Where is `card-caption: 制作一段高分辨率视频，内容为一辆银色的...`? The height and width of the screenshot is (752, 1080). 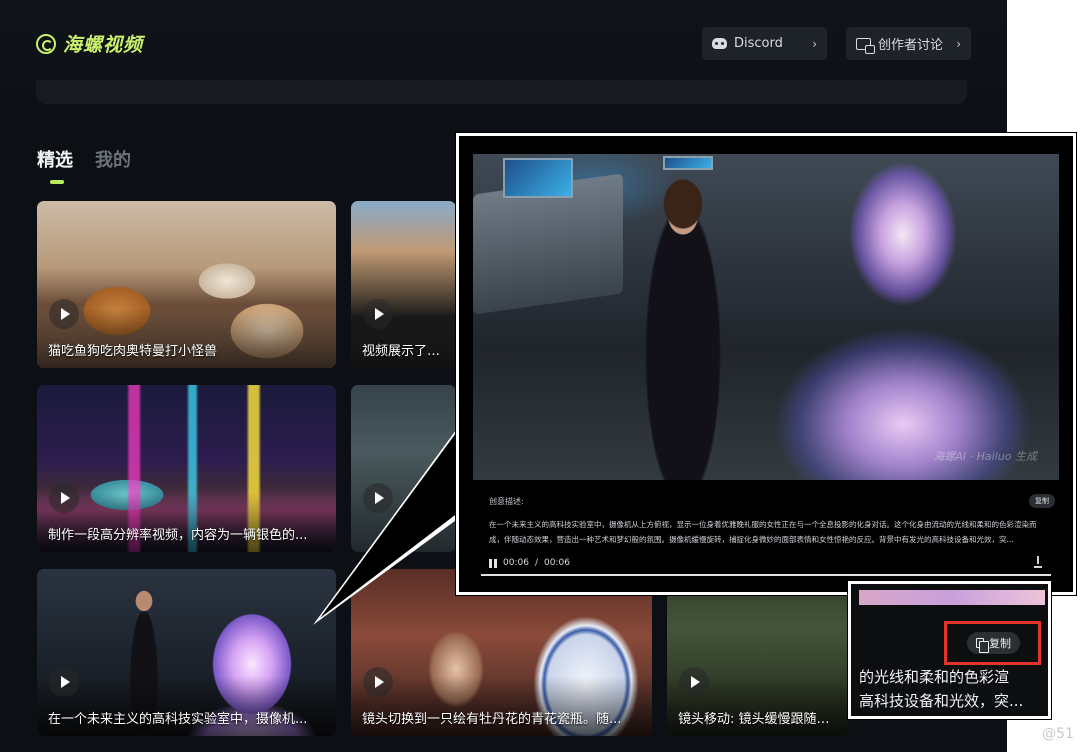 card-caption: 制作一段高分辨率视频，内容为一辆银色的... is located at coordinates (178, 535).